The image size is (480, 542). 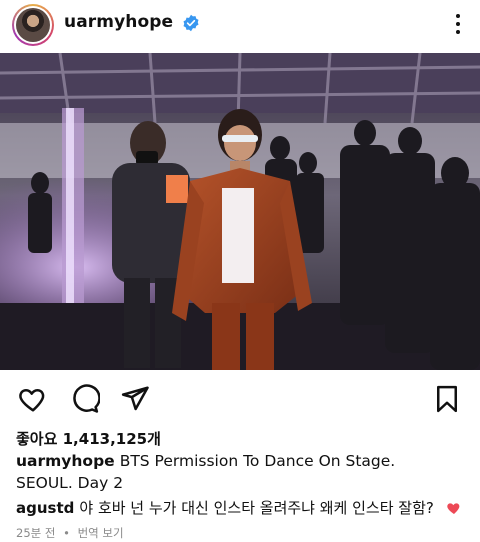 What do you see at coordinates (447, 399) in the screenshot?
I see `bookmark-icon` at bounding box center [447, 399].